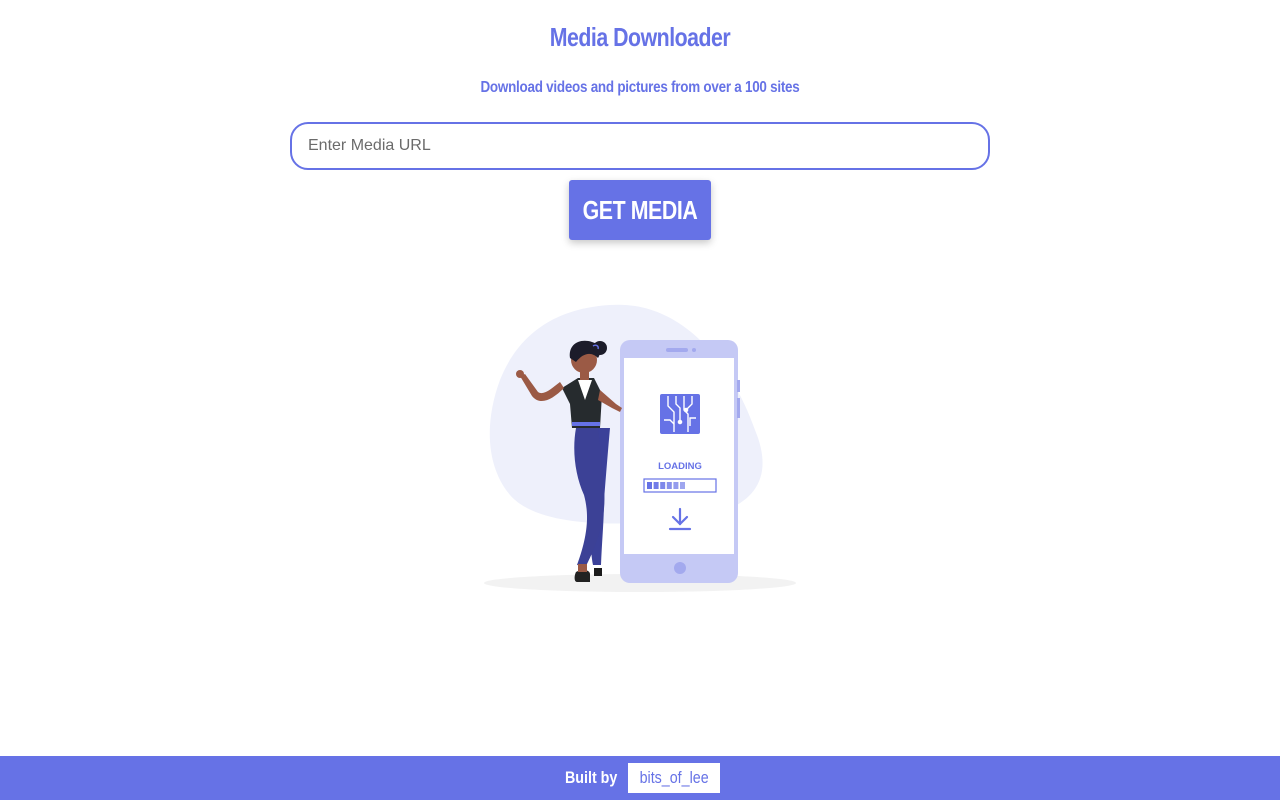 This screenshot has width=1280, height=800. I want to click on get-media-button-label: GET MEDIA, so click(640, 209).